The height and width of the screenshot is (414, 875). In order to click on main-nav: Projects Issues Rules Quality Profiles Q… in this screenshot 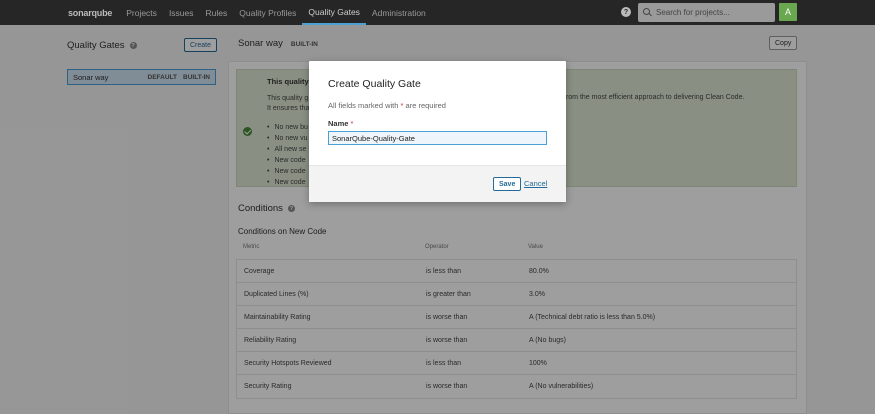, I will do `click(276, 12)`.